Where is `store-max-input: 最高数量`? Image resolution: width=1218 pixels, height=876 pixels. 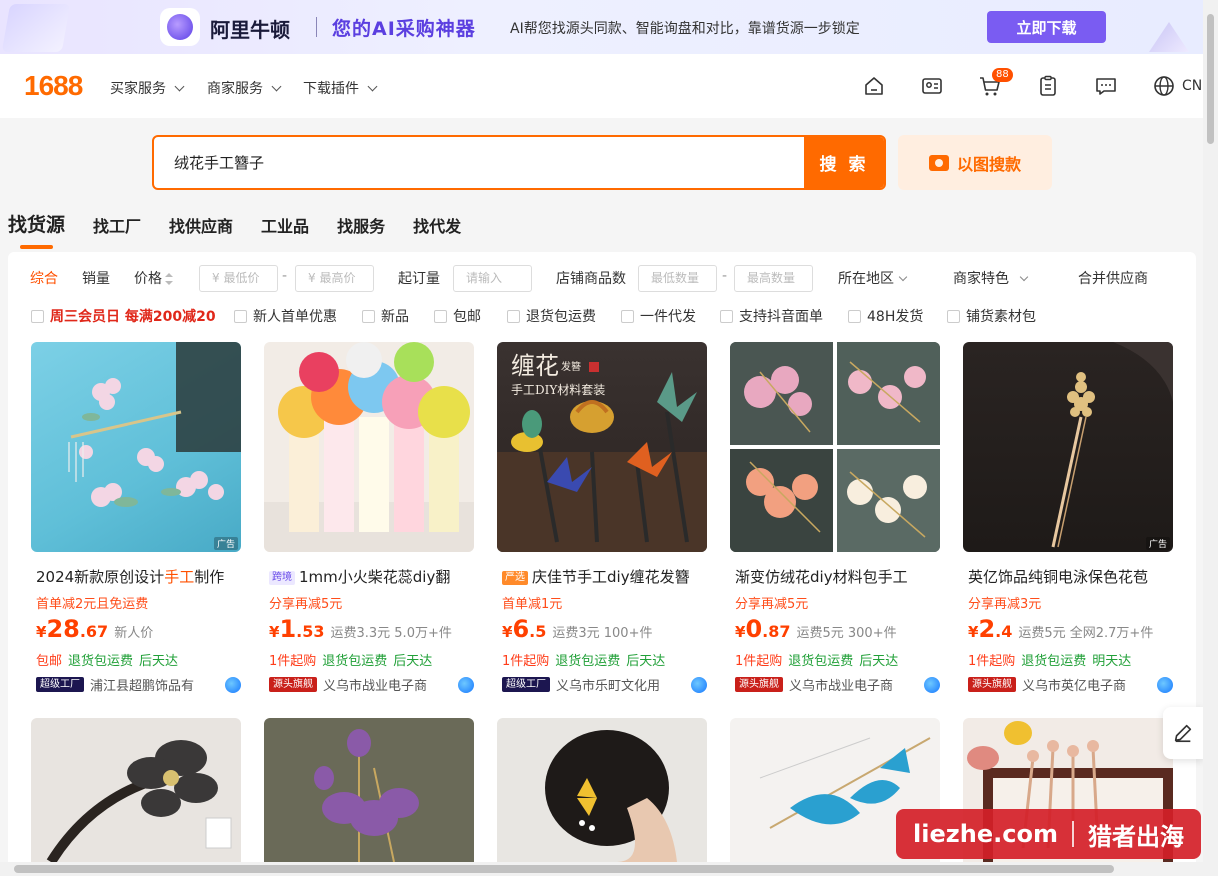
store-max-input: 最高数量 is located at coordinates (773, 278).